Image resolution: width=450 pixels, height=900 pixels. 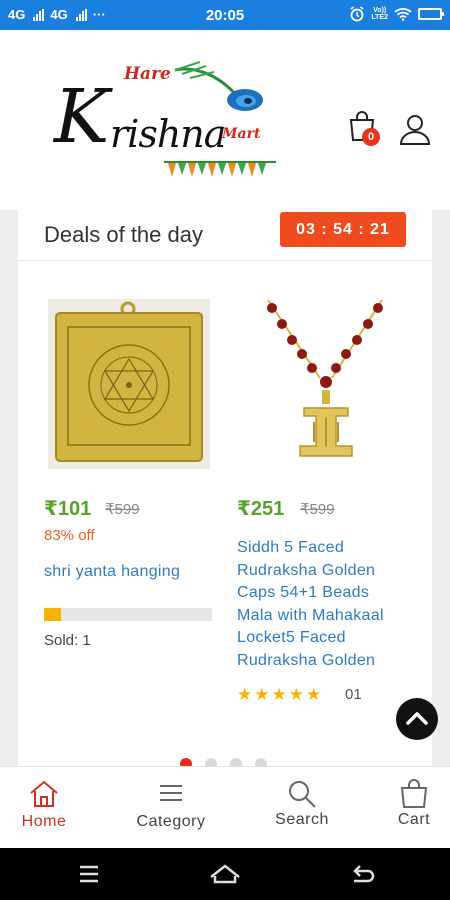 I want to click on user-icon, so click(x=415, y=130).